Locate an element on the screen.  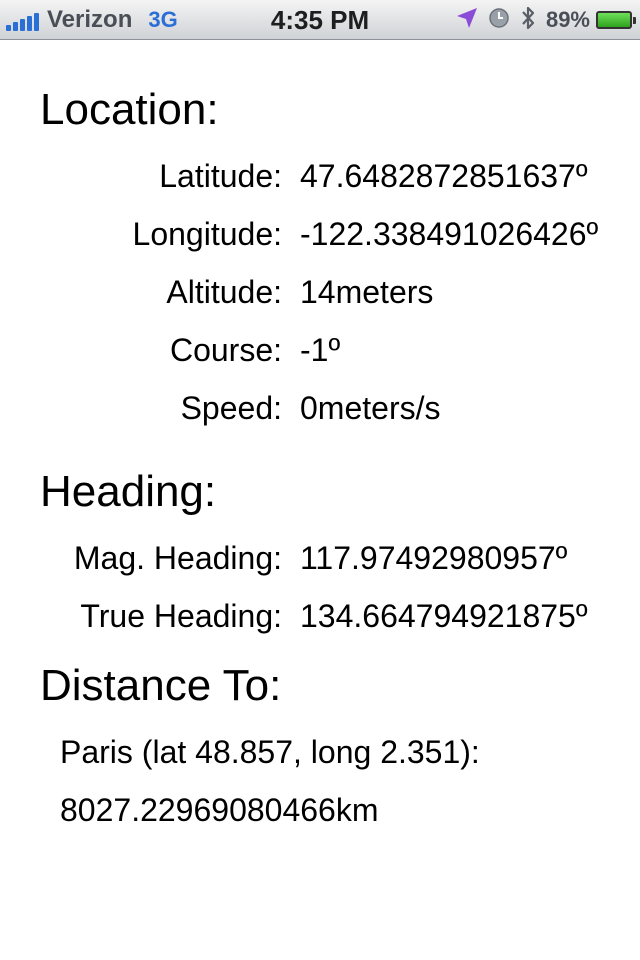
longitude-label: Longitude: is located at coordinates (207, 234).